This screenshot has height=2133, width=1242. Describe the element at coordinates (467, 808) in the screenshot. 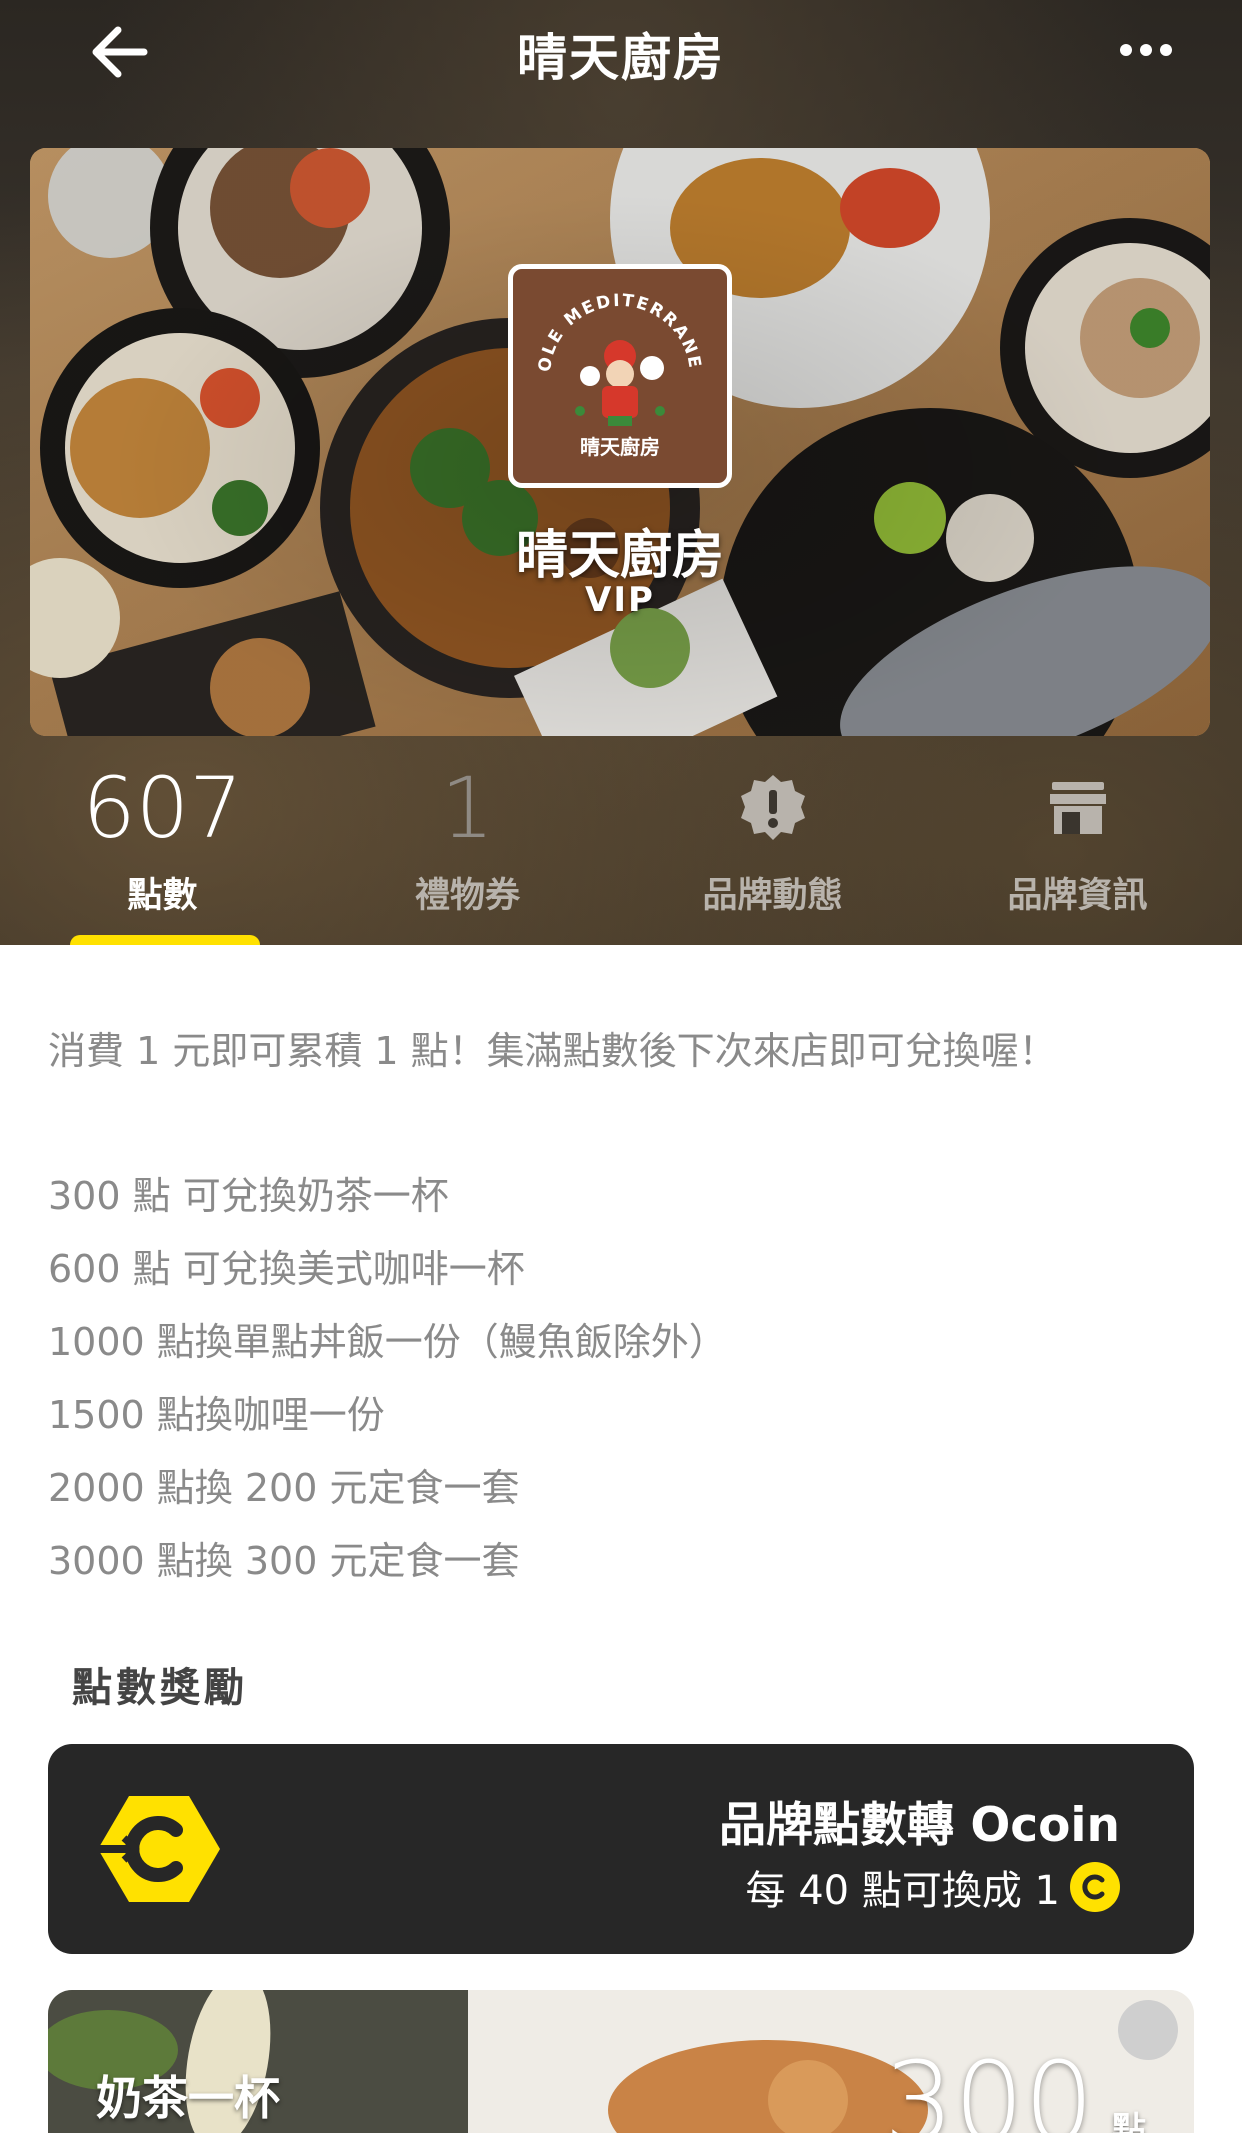

I see `coupons-value: 1` at that location.